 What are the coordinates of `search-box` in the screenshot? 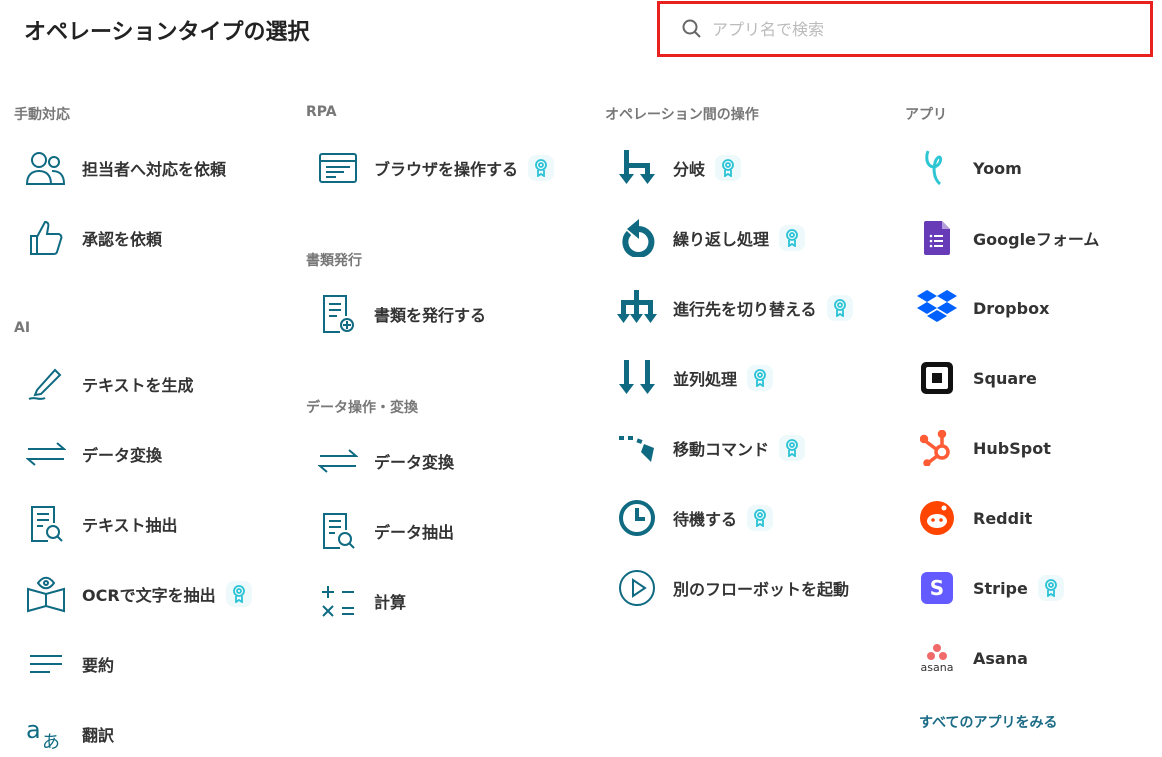 It's located at (905, 29).